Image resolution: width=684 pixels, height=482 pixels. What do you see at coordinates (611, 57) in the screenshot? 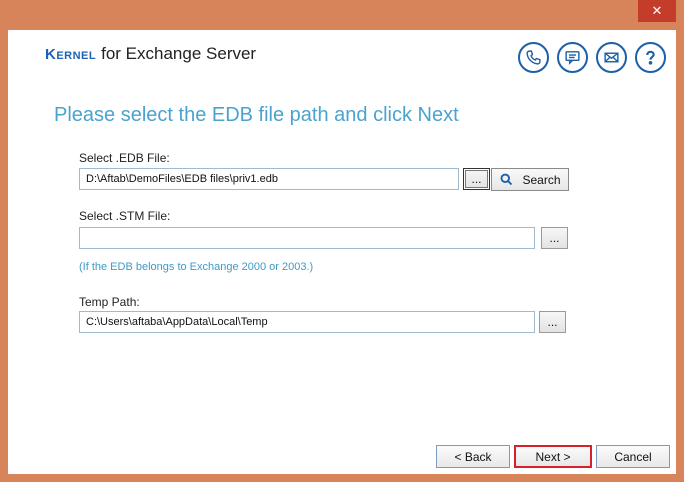
I see `mail-icon` at bounding box center [611, 57].